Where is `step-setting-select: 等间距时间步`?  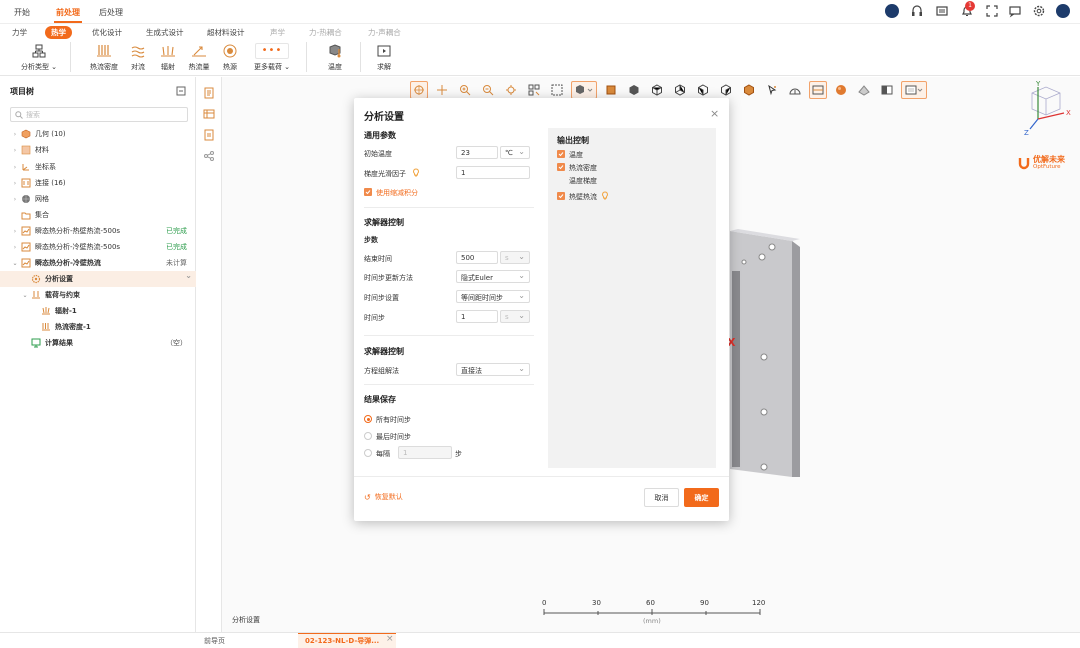 step-setting-select: 等间距时间步 is located at coordinates (493, 296).